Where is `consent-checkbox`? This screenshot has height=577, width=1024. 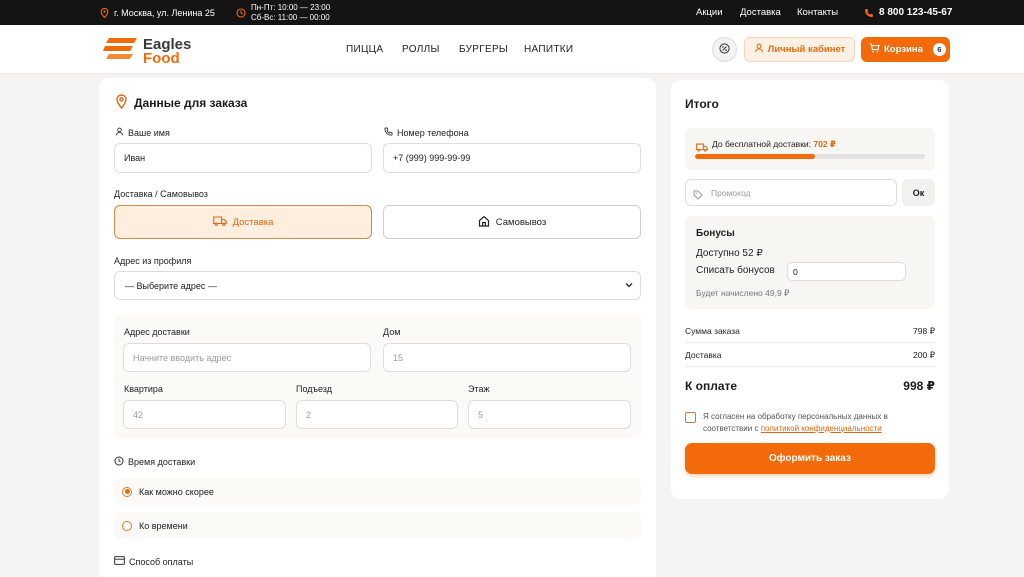
consent-checkbox is located at coordinates (690, 417).